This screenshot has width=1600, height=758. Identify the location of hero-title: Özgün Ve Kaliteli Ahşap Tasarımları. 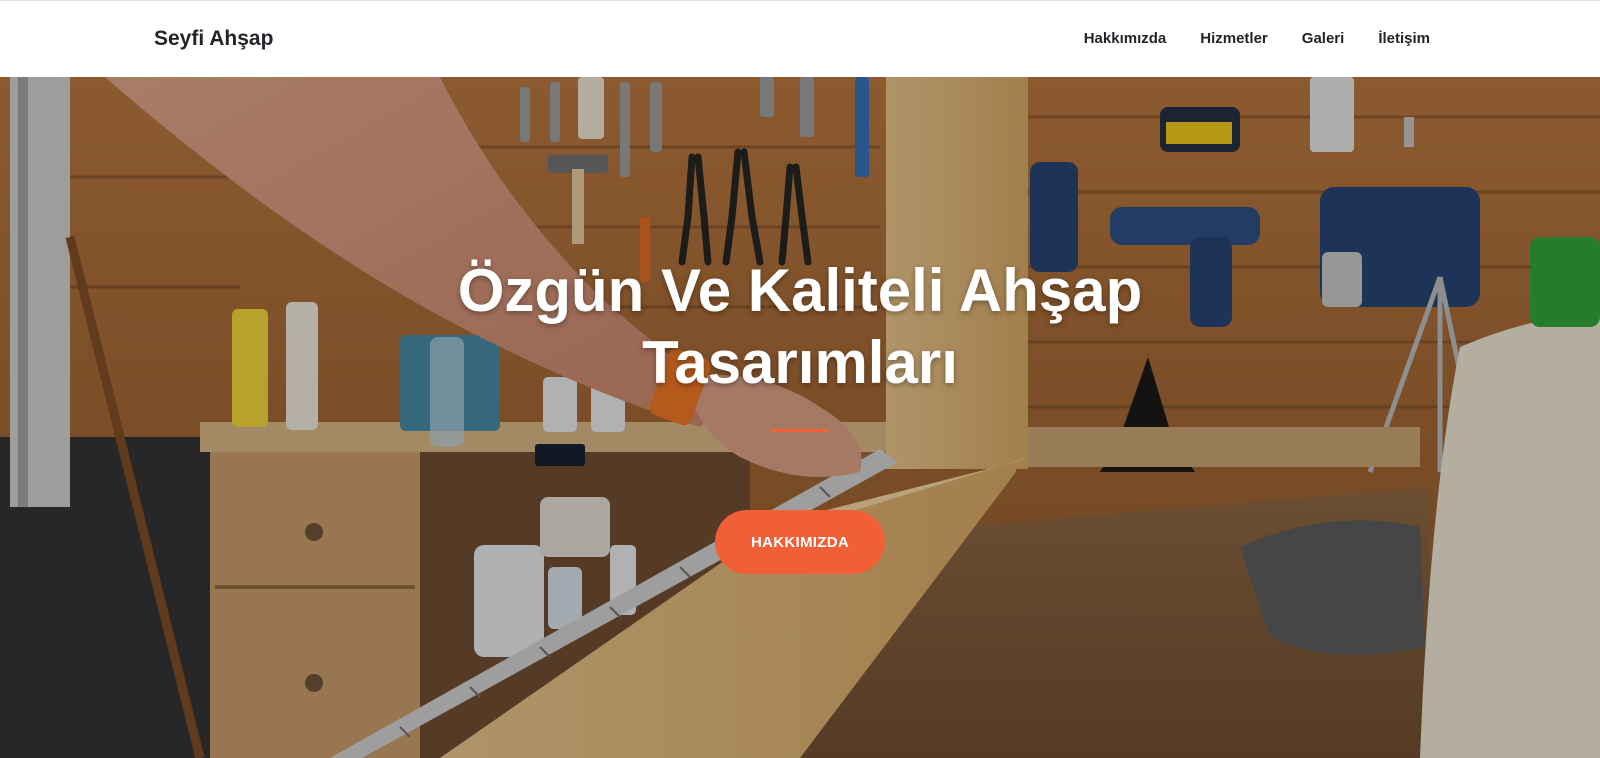
(800, 326).